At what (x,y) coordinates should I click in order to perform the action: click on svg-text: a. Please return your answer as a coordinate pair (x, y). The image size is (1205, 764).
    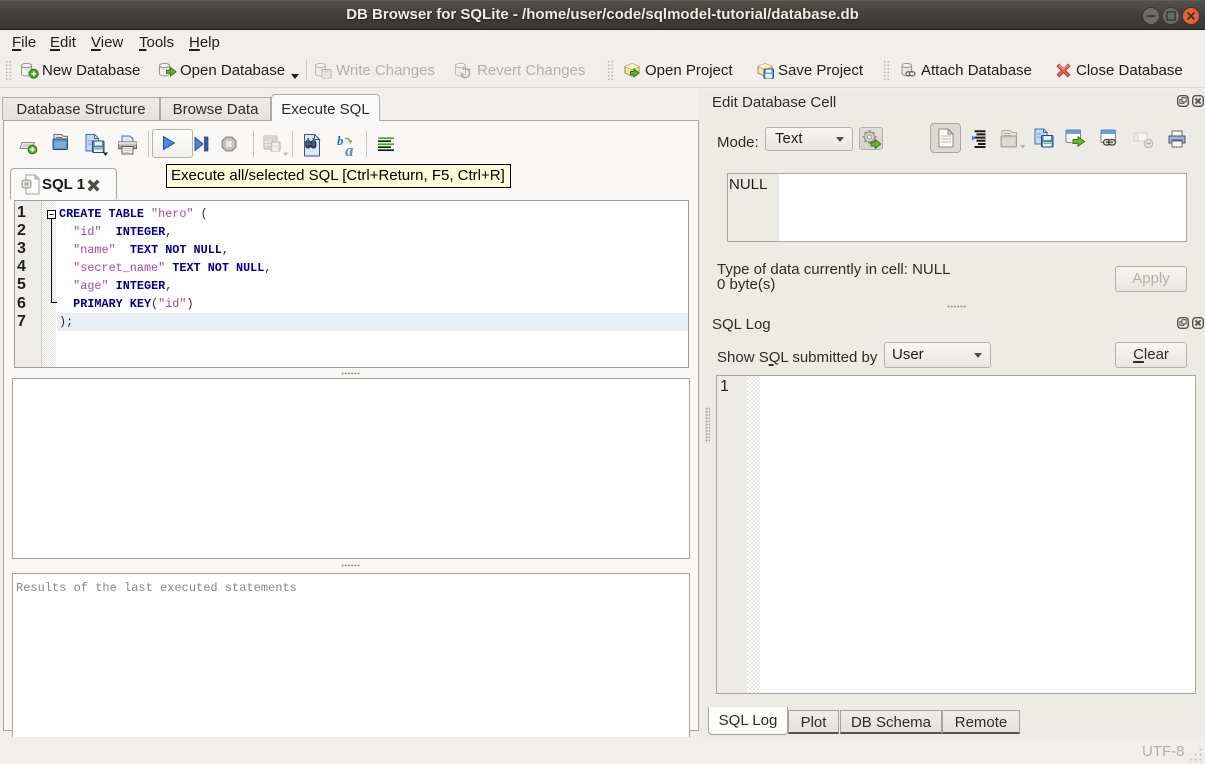
    Looking at the image, I should click on (349, 149).